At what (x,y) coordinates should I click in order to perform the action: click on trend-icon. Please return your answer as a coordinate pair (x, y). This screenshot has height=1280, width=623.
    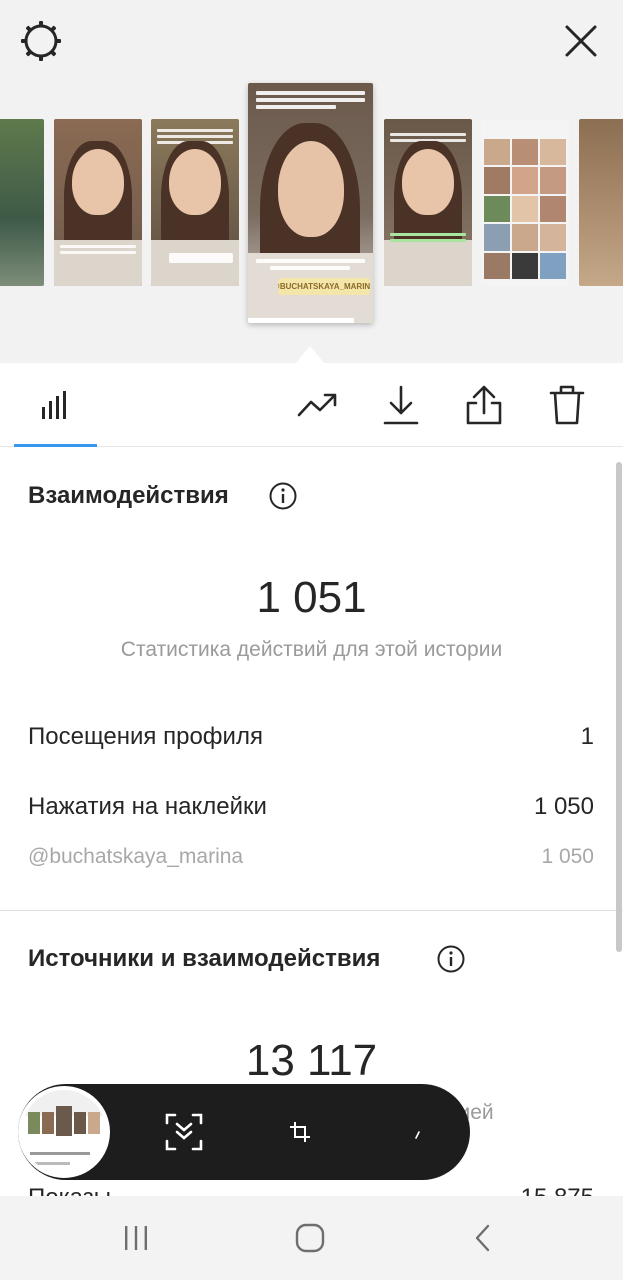
    Looking at the image, I should click on (317, 405).